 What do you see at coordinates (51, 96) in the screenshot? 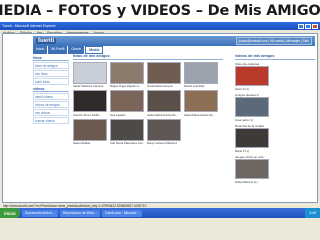
I see `sidebar-item-tuenti-videos: tuenti videos` at bounding box center [51, 96].